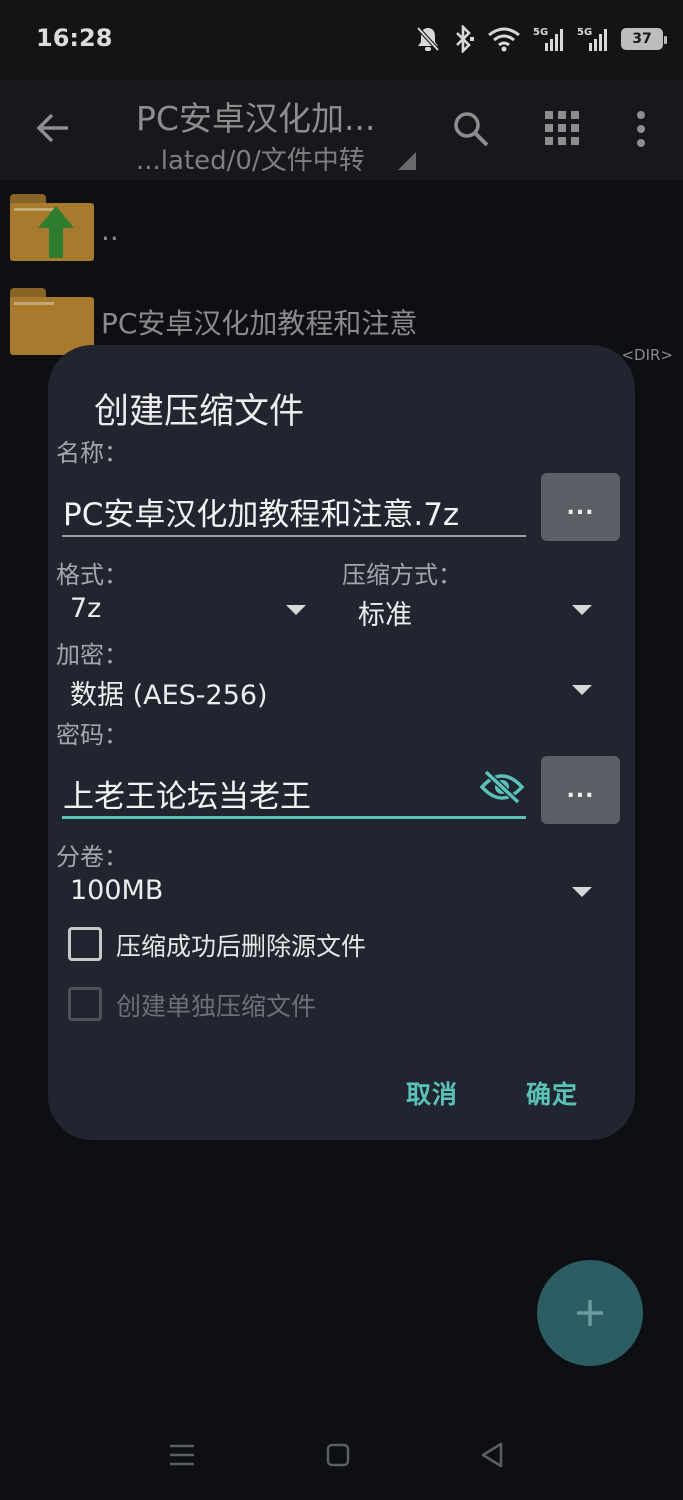  Describe the element at coordinates (432, 1093) in the screenshot. I see `cancel-button: 取消` at that location.